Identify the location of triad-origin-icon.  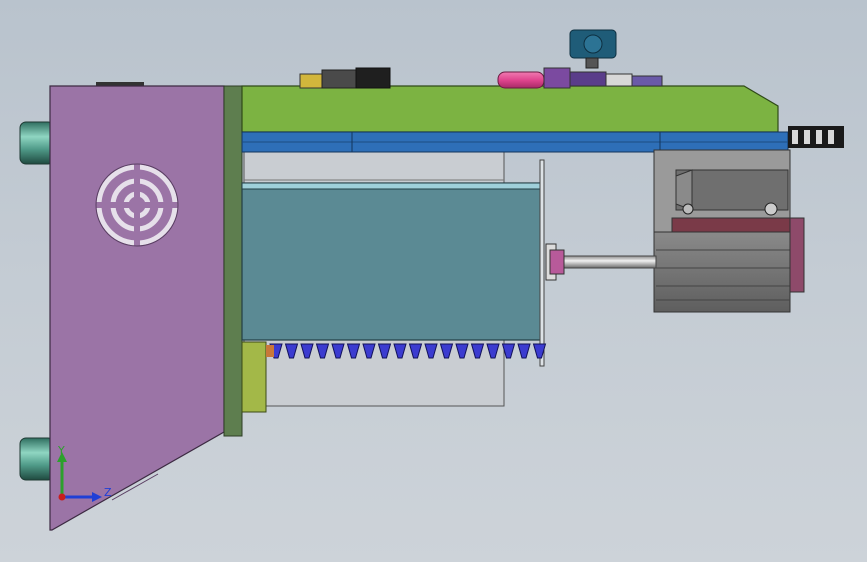
(62, 497).